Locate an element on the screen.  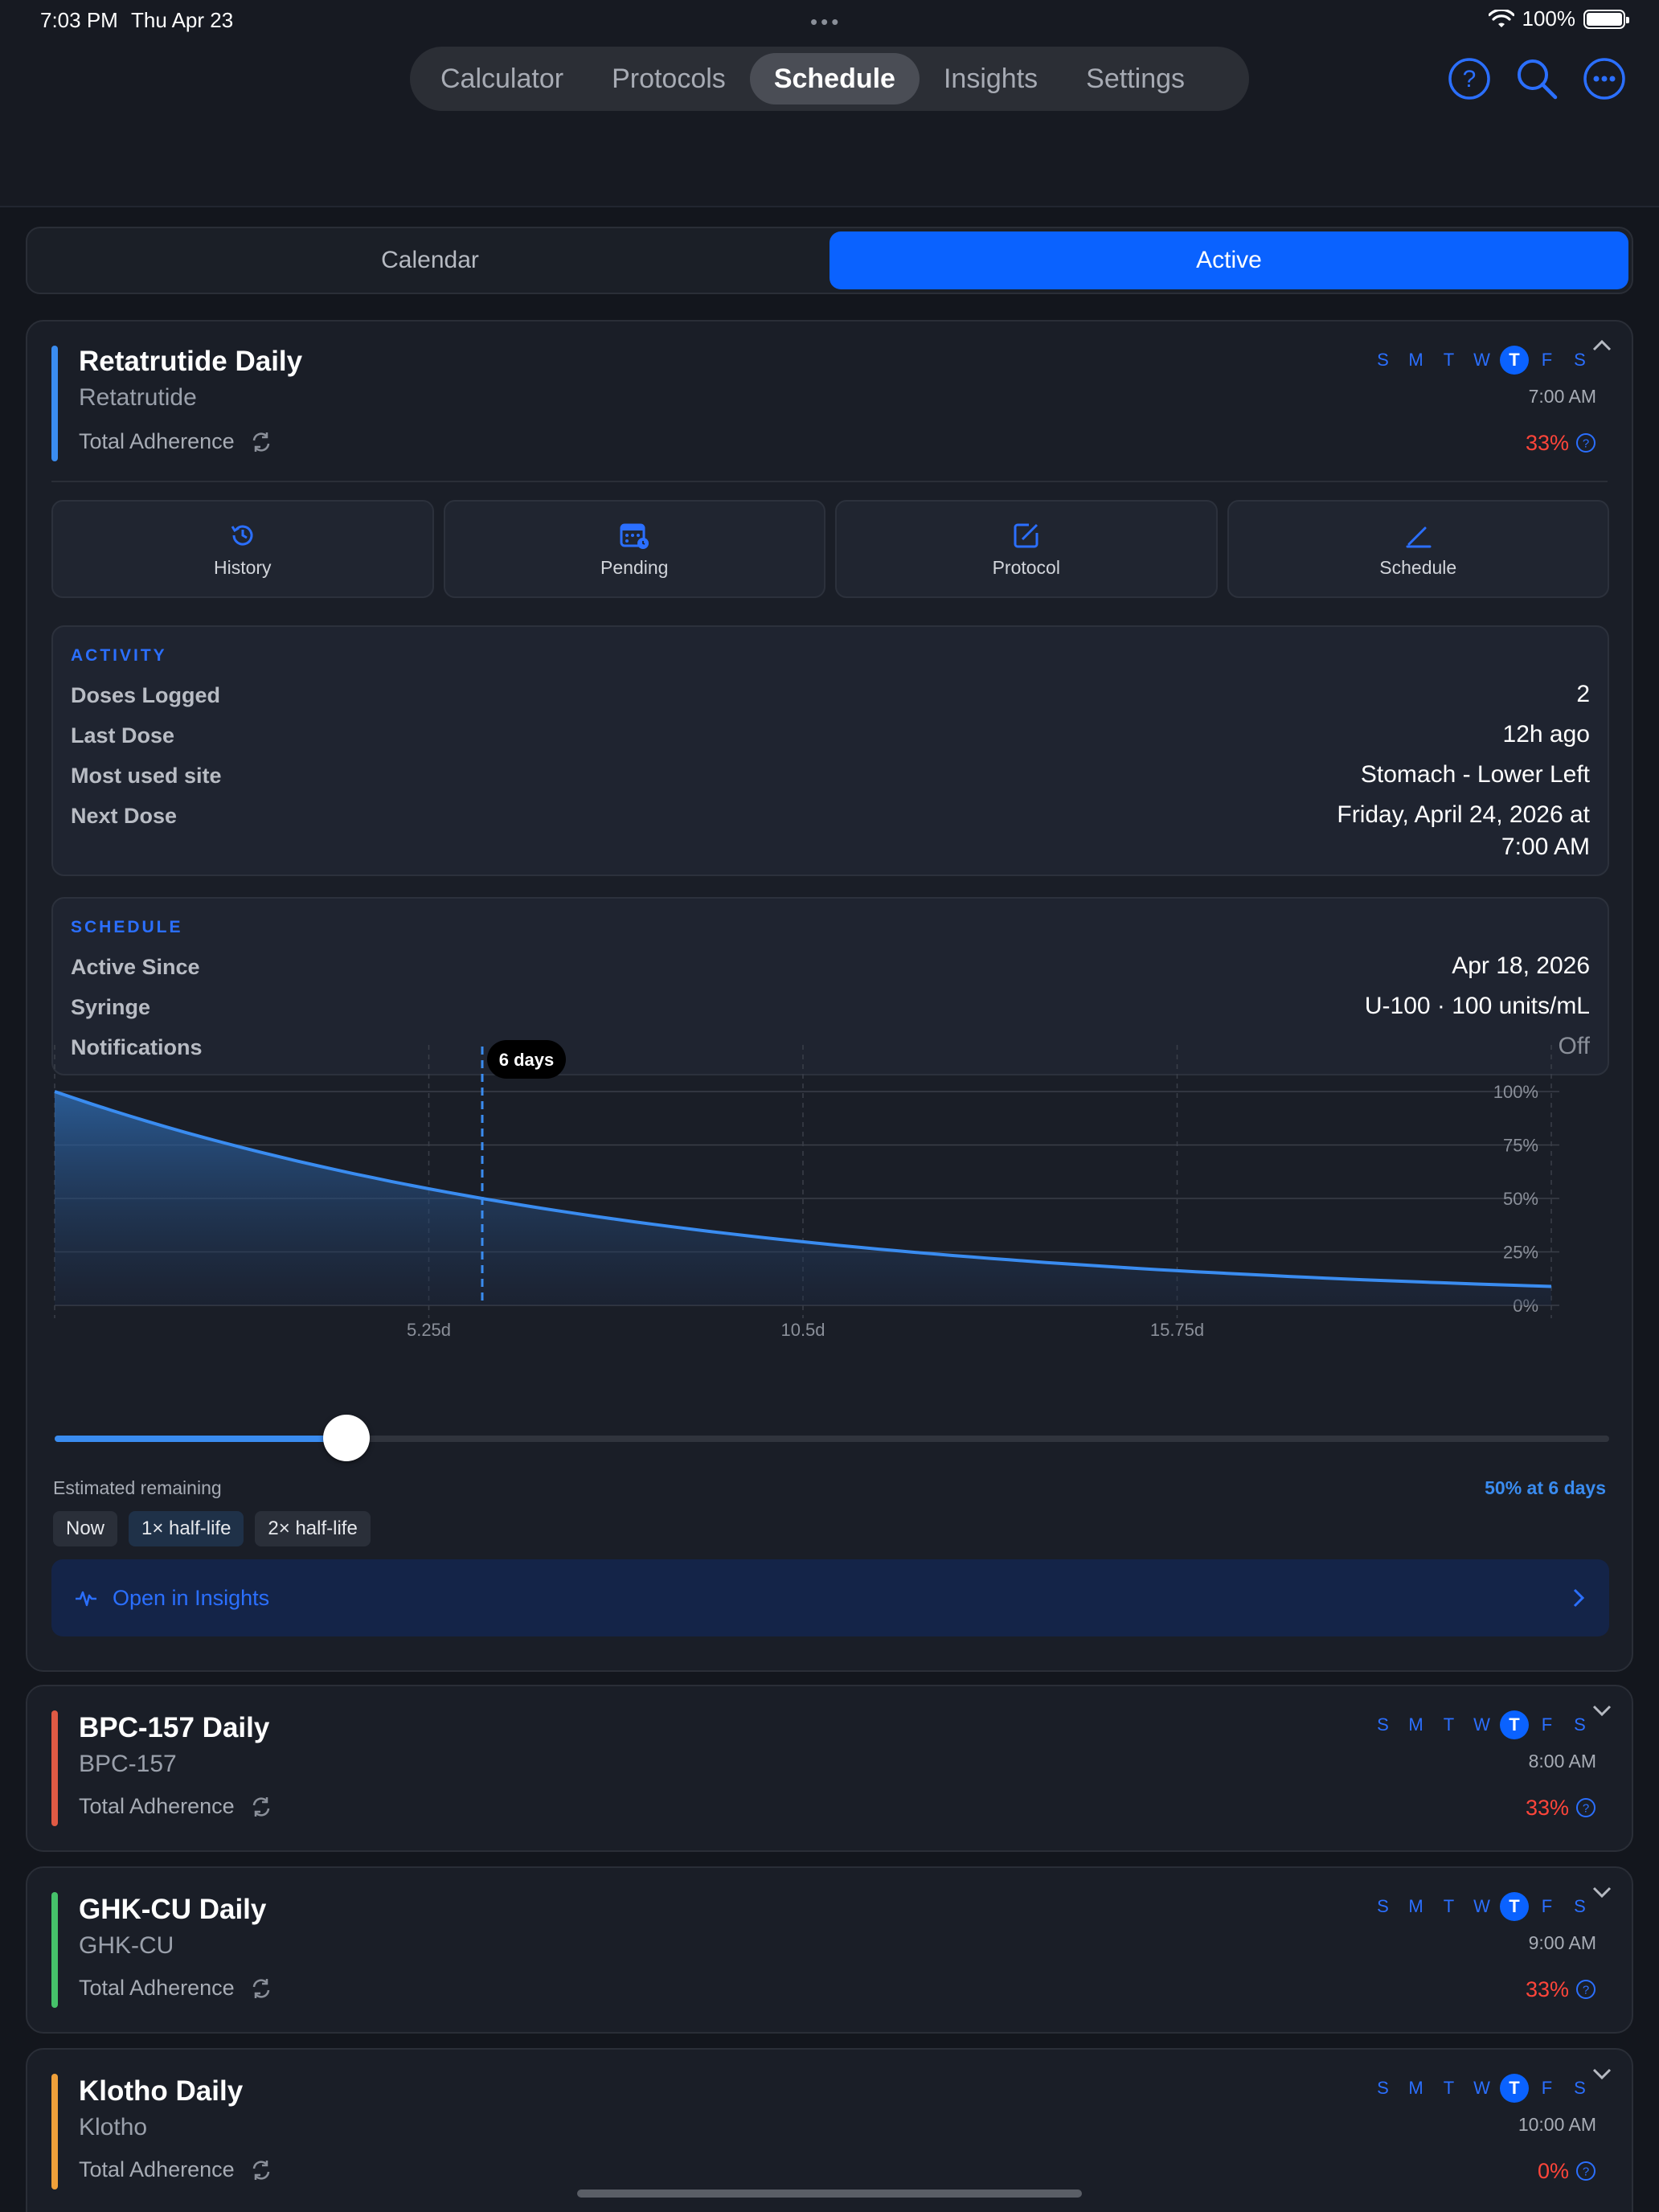
time-slider is located at coordinates (832, 1438).